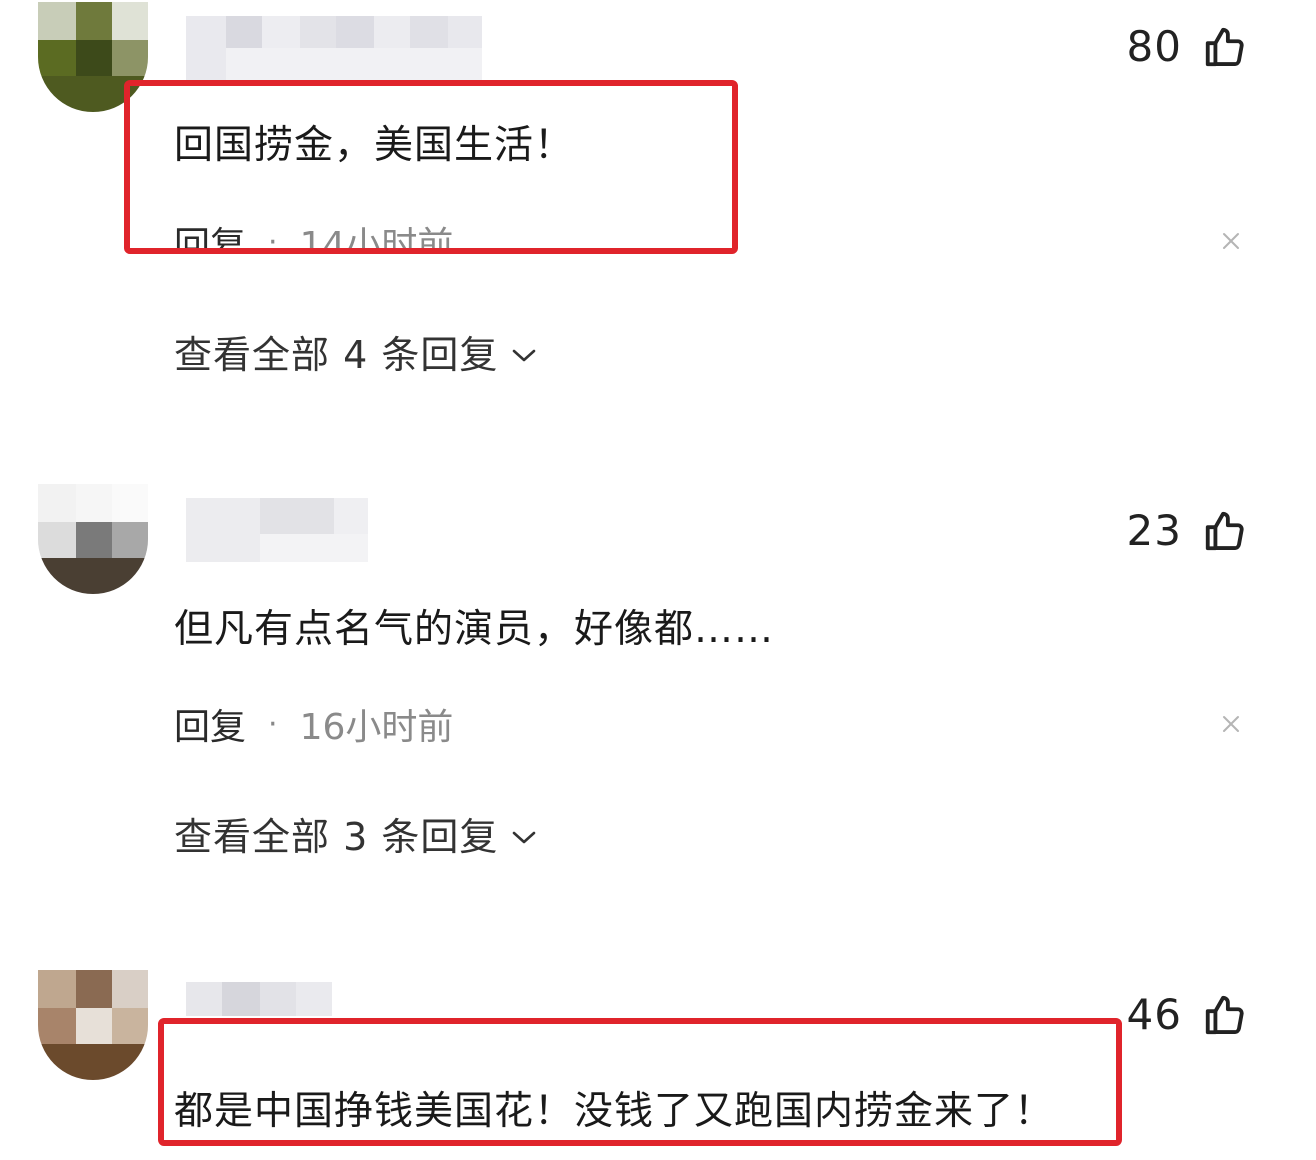 This screenshot has width=1316, height=1160. What do you see at coordinates (1154, 1014) in the screenshot?
I see `like-count: 46` at bounding box center [1154, 1014].